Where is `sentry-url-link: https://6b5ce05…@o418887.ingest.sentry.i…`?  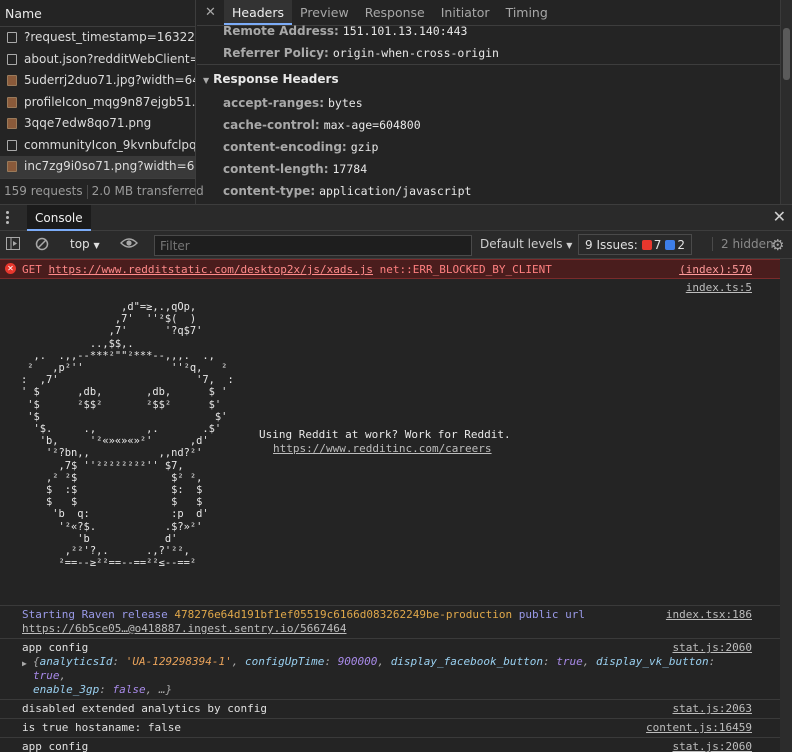
sentry-url-link: https://6b5ce05…@o418887.ingest.sentry.i… is located at coordinates (184, 628).